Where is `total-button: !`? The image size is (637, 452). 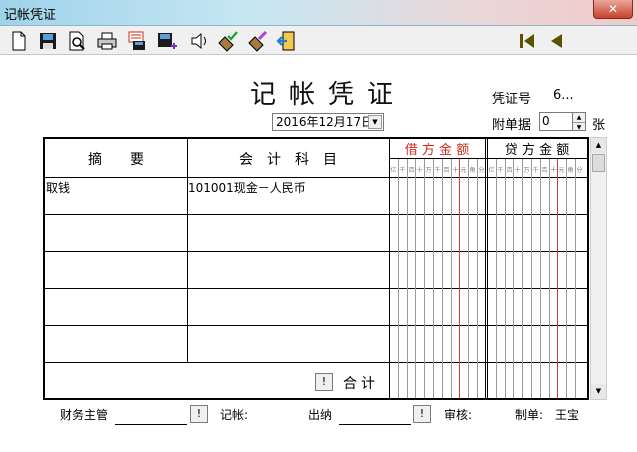 total-button: ! is located at coordinates (324, 382).